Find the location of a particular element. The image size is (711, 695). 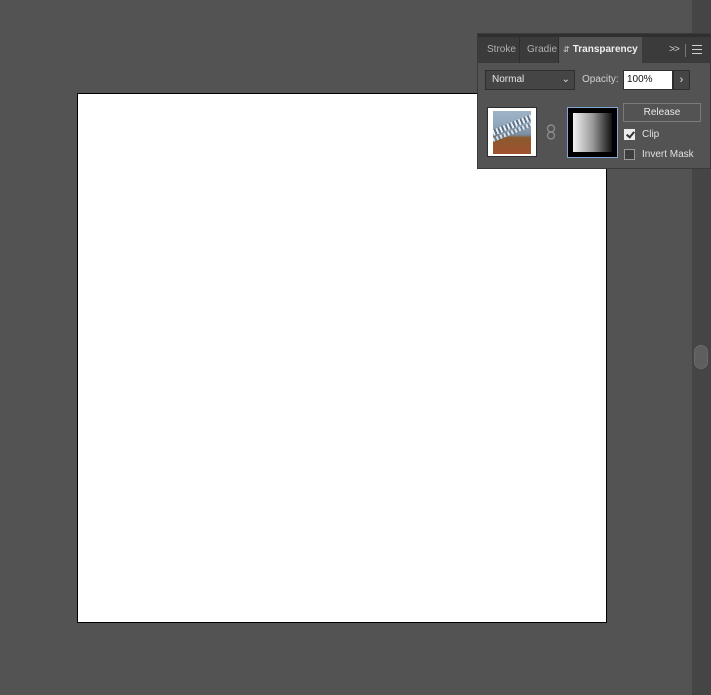

tab-stroke: Stroke is located at coordinates (499, 50).